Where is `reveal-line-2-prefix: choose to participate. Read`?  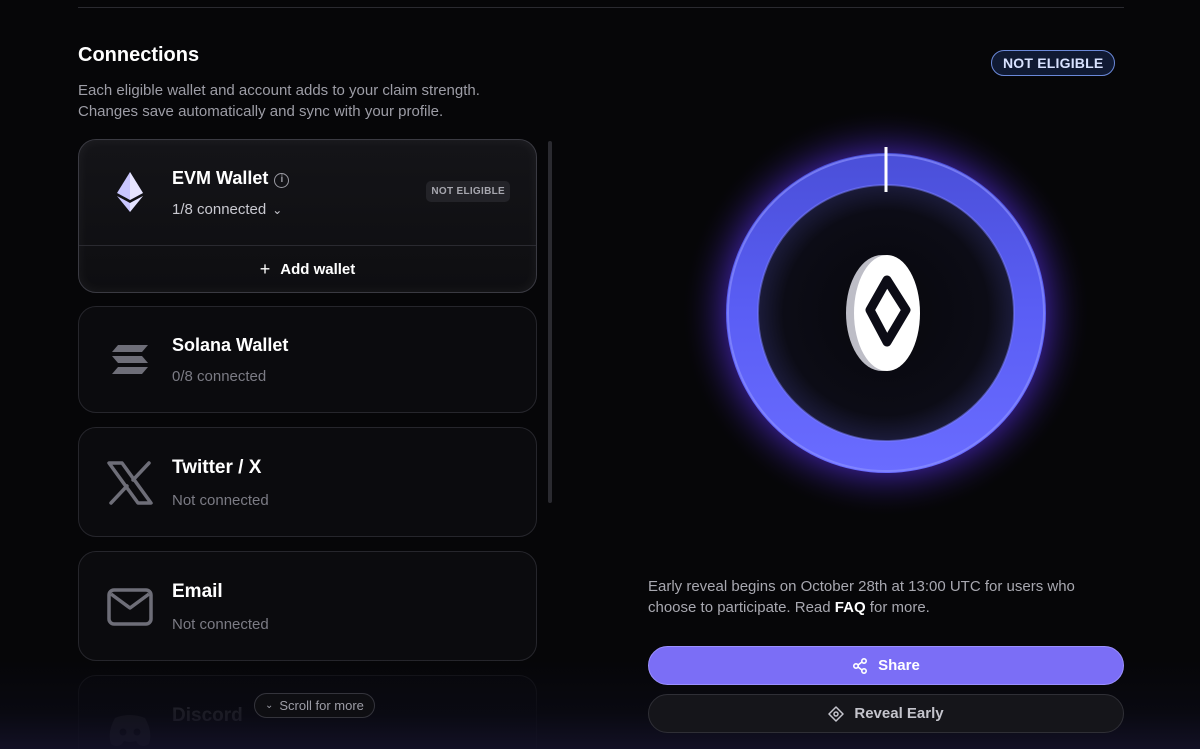
reveal-line-2-prefix: choose to participate. Read is located at coordinates (741, 607).